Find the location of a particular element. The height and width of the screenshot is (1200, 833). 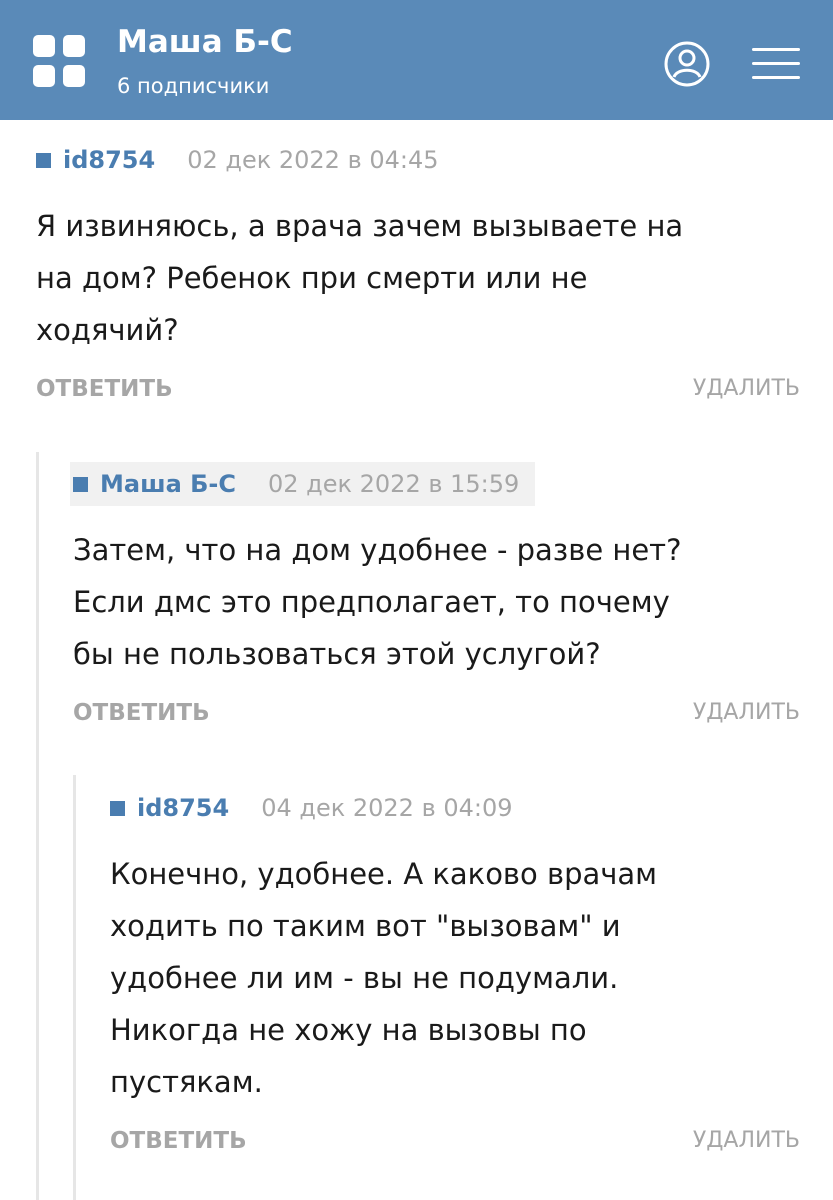

comment-meta: id8754 02 дек 2022 в 04:45 is located at coordinates (418, 160).